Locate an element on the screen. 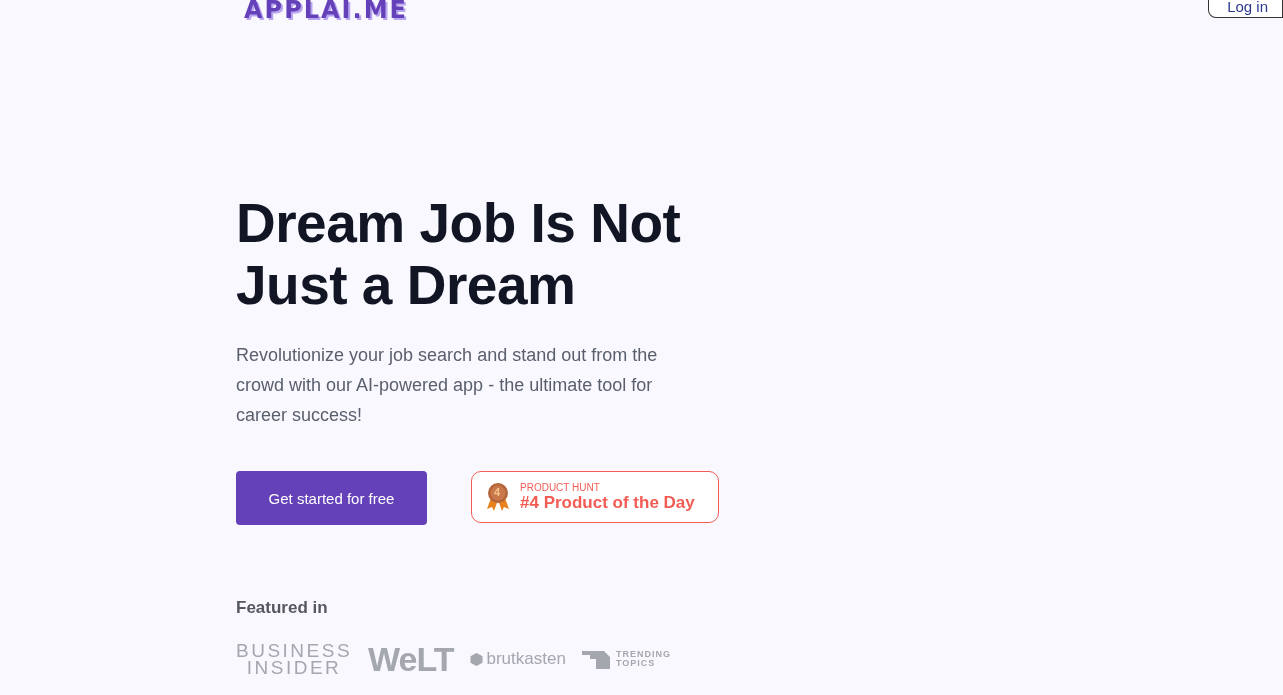 The image size is (1283, 695). badge-eyebrow: PRODUCT HUNT is located at coordinates (560, 487).